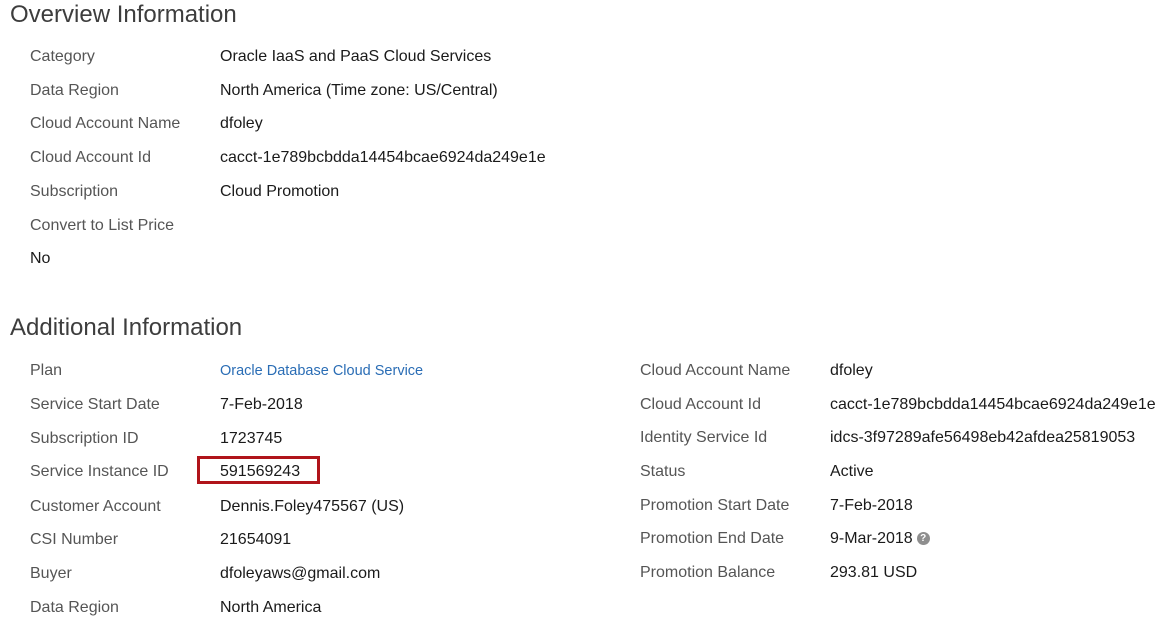  I want to click on row-label: Service Start Date, so click(95, 404).